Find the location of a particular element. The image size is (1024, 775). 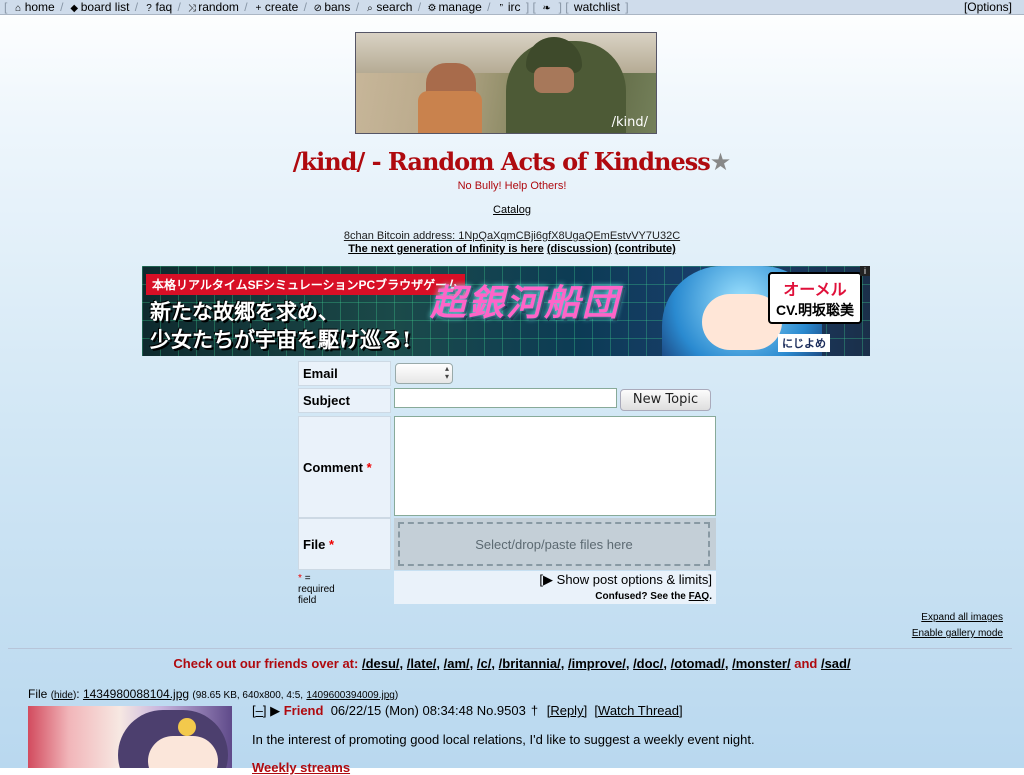

file-dropzone: Select/drop/paste files here is located at coordinates (555, 544).